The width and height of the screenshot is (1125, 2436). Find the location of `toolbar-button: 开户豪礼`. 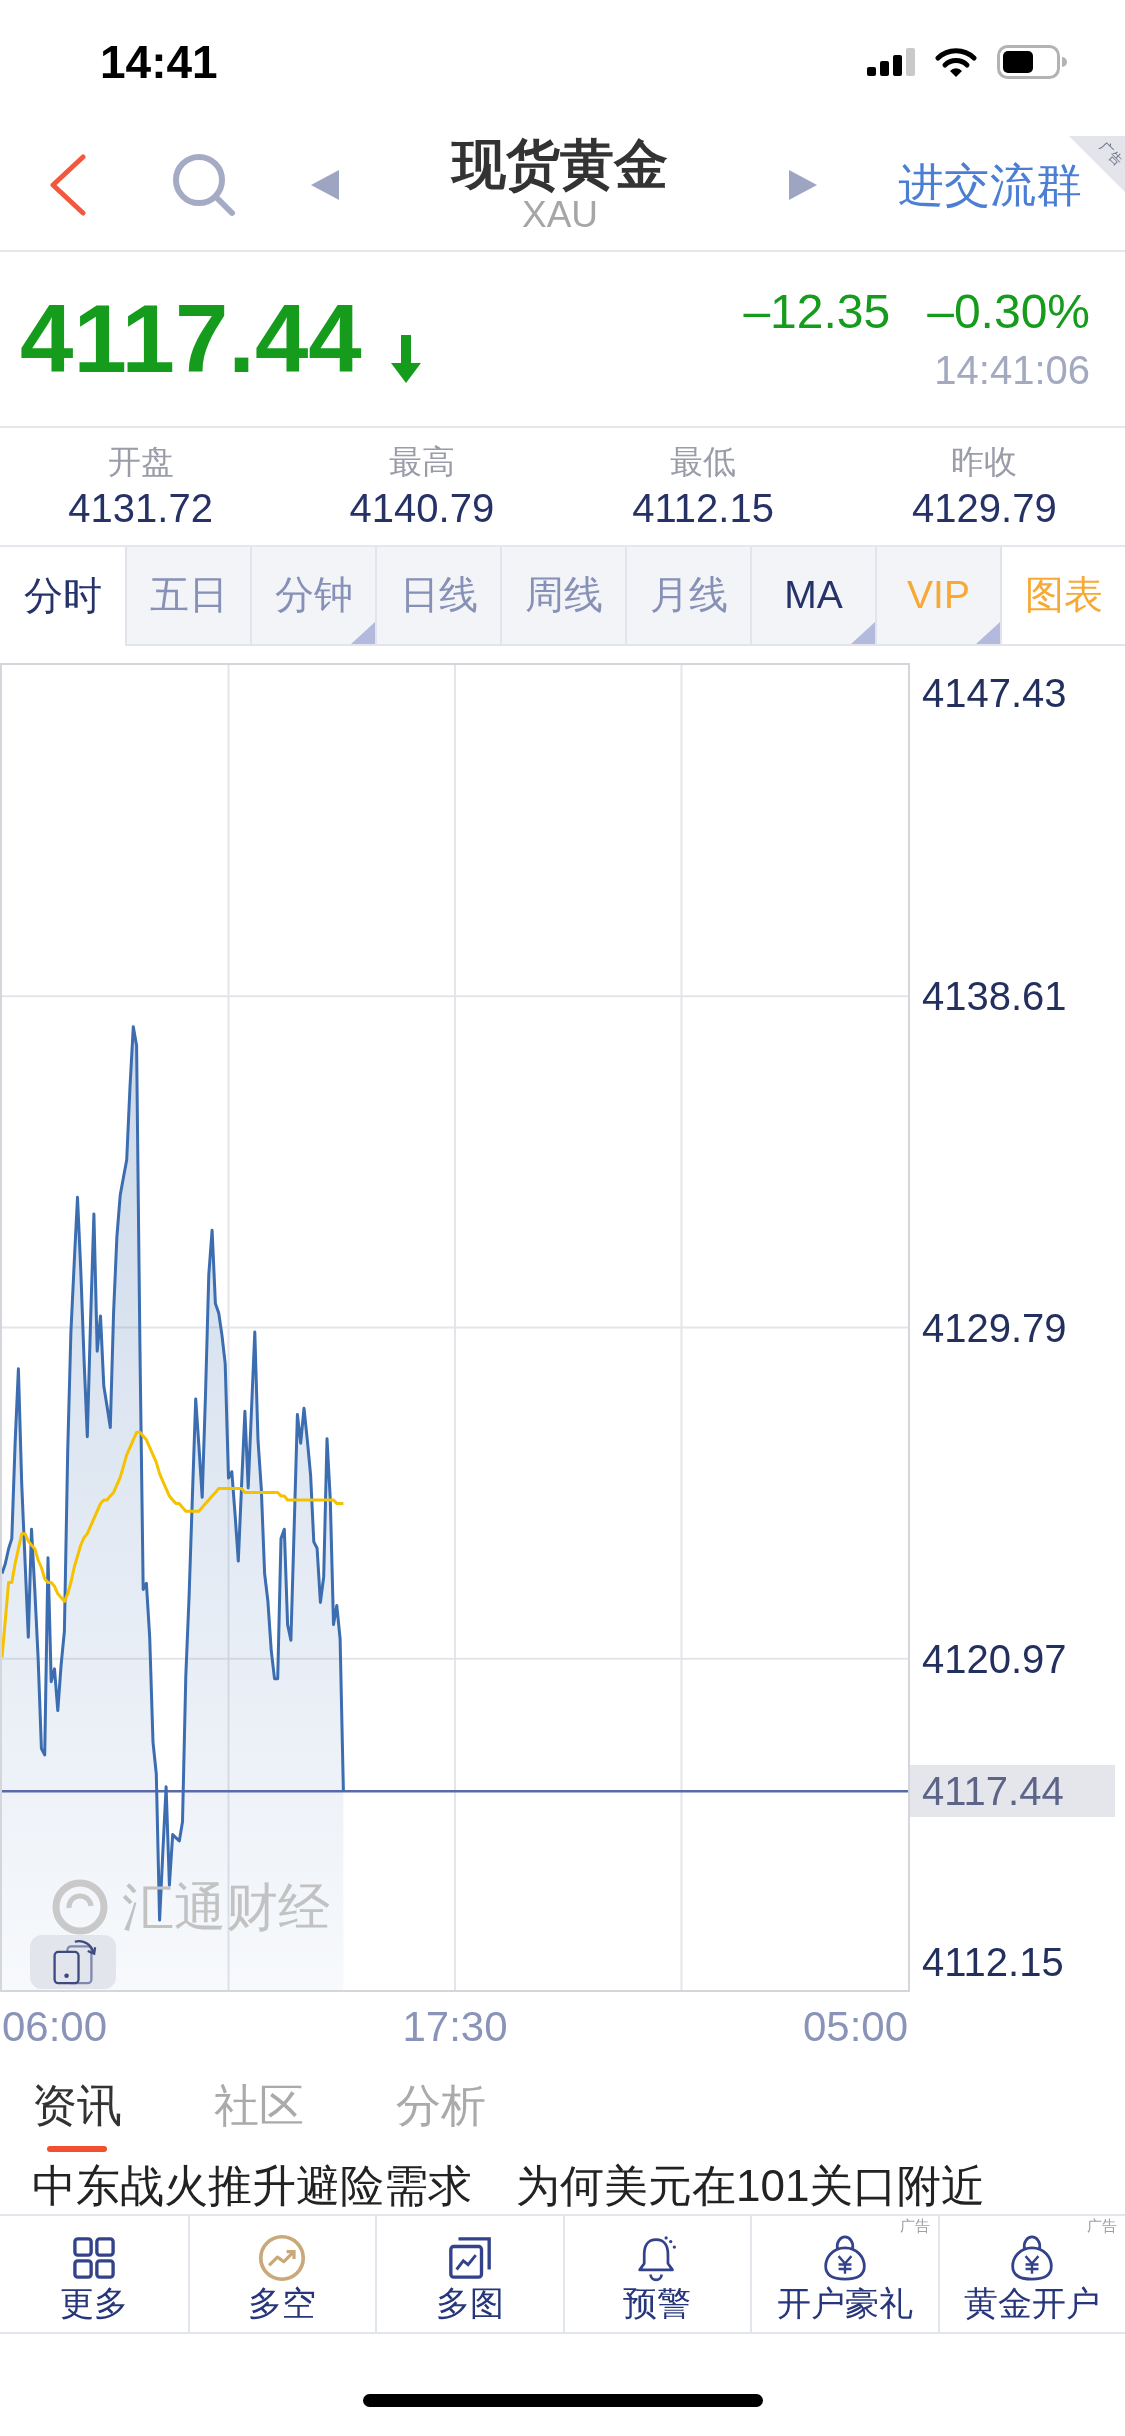

toolbar-button: 开户豪礼 is located at coordinates (844, 2278).